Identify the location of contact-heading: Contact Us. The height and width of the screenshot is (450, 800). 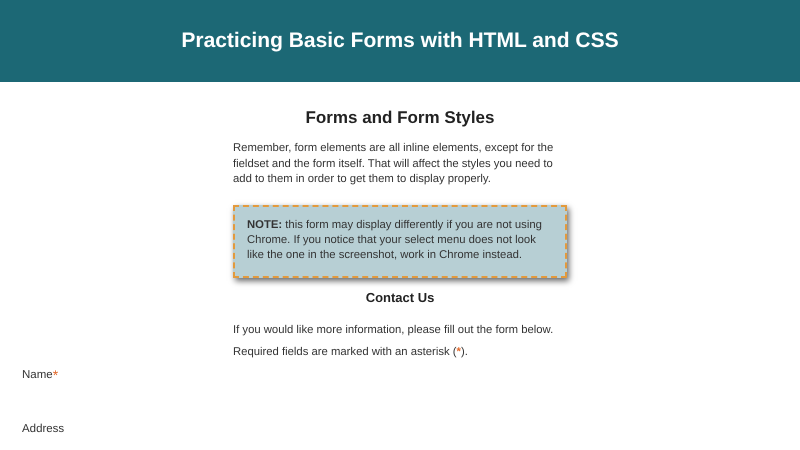
(400, 297).